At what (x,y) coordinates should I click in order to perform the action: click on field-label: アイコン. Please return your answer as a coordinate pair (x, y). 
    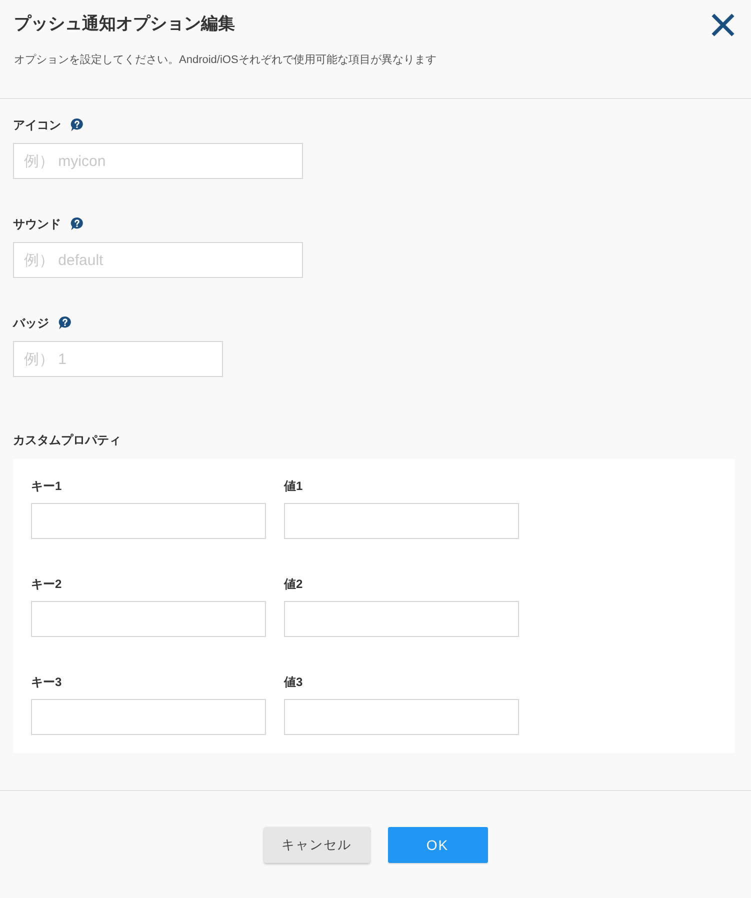
    Looking at the image, I should click on (37, 125).